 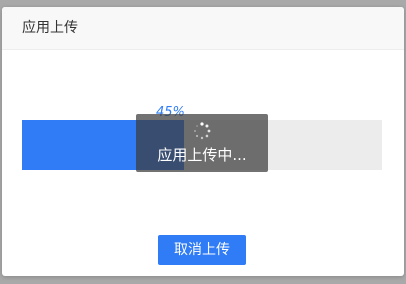 I want to click on spinner-icon, so click(x=202, y=131).